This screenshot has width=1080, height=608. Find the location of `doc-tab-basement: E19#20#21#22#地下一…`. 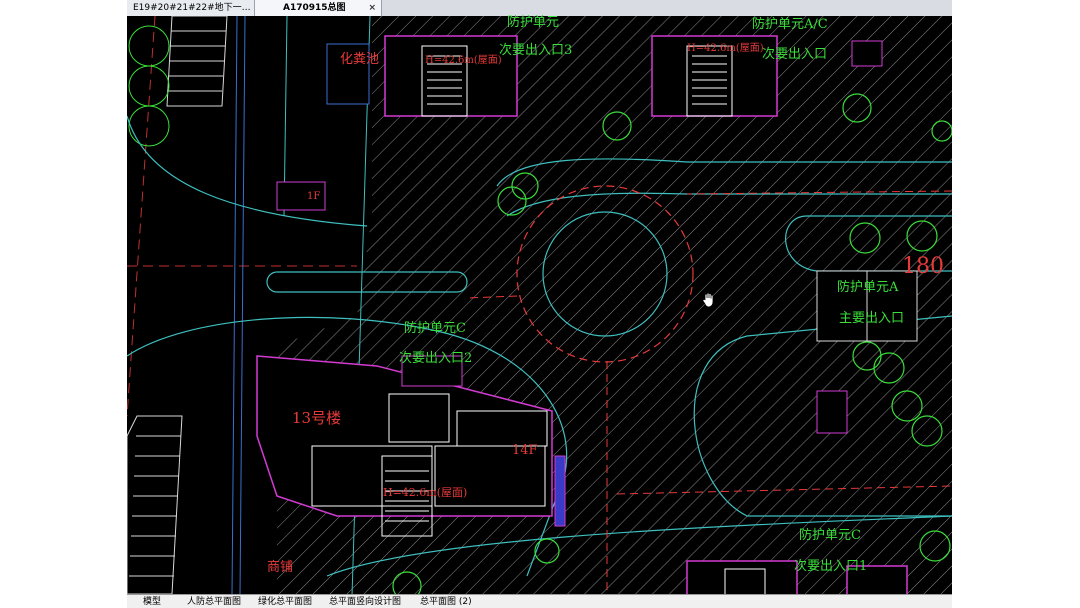

doc-tab-basement: E19#20#21#22#地下一… is located at coordinates (191, 8).